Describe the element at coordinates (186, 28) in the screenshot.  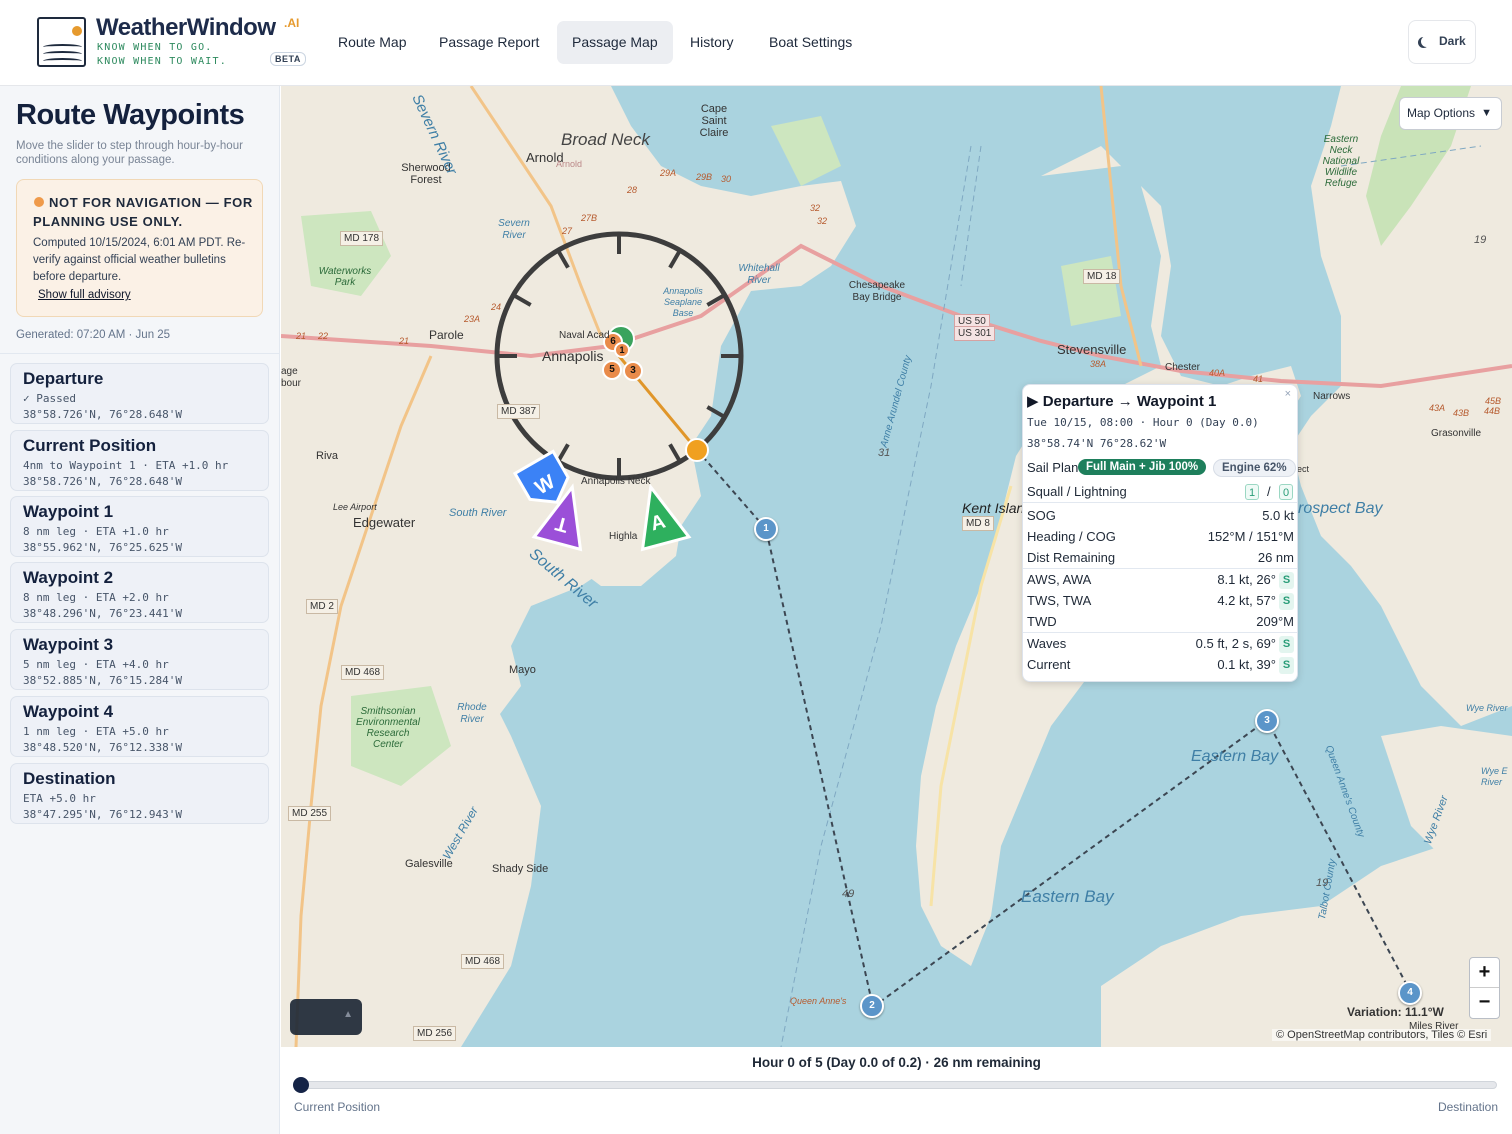
I see `brand-name: WeatherWindow` at that location.